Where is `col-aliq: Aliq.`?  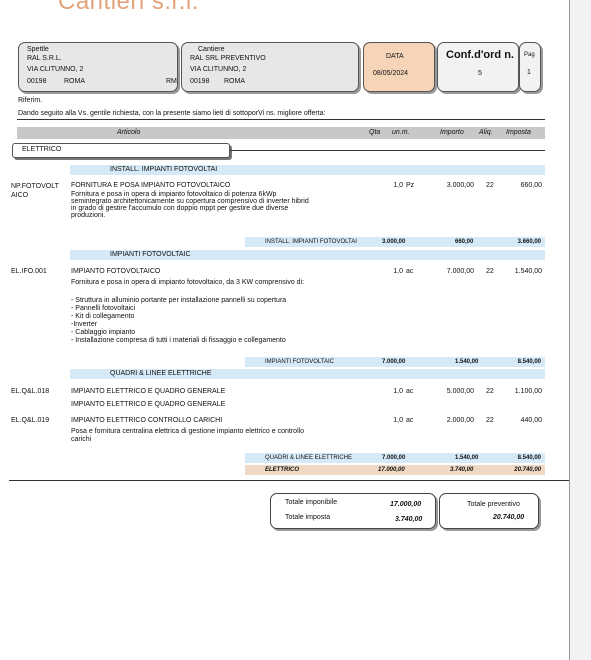 col-aliq: Aliq. is located at coordinates (486, 132).